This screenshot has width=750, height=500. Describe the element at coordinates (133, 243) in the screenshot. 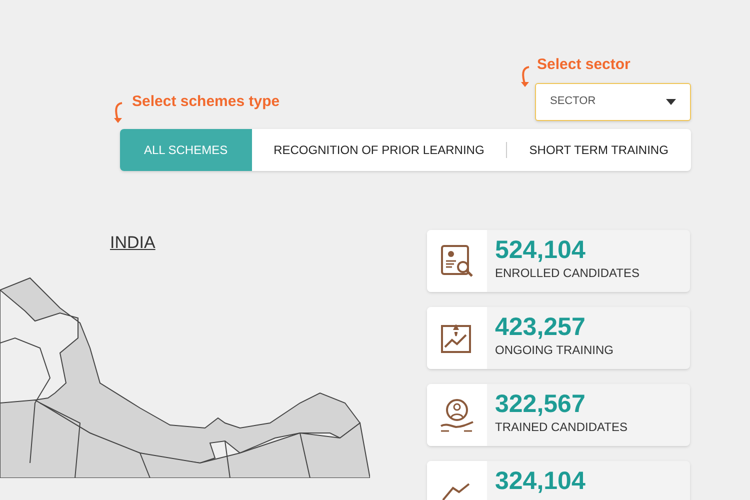

I see `map-title: INDIA` at that location.